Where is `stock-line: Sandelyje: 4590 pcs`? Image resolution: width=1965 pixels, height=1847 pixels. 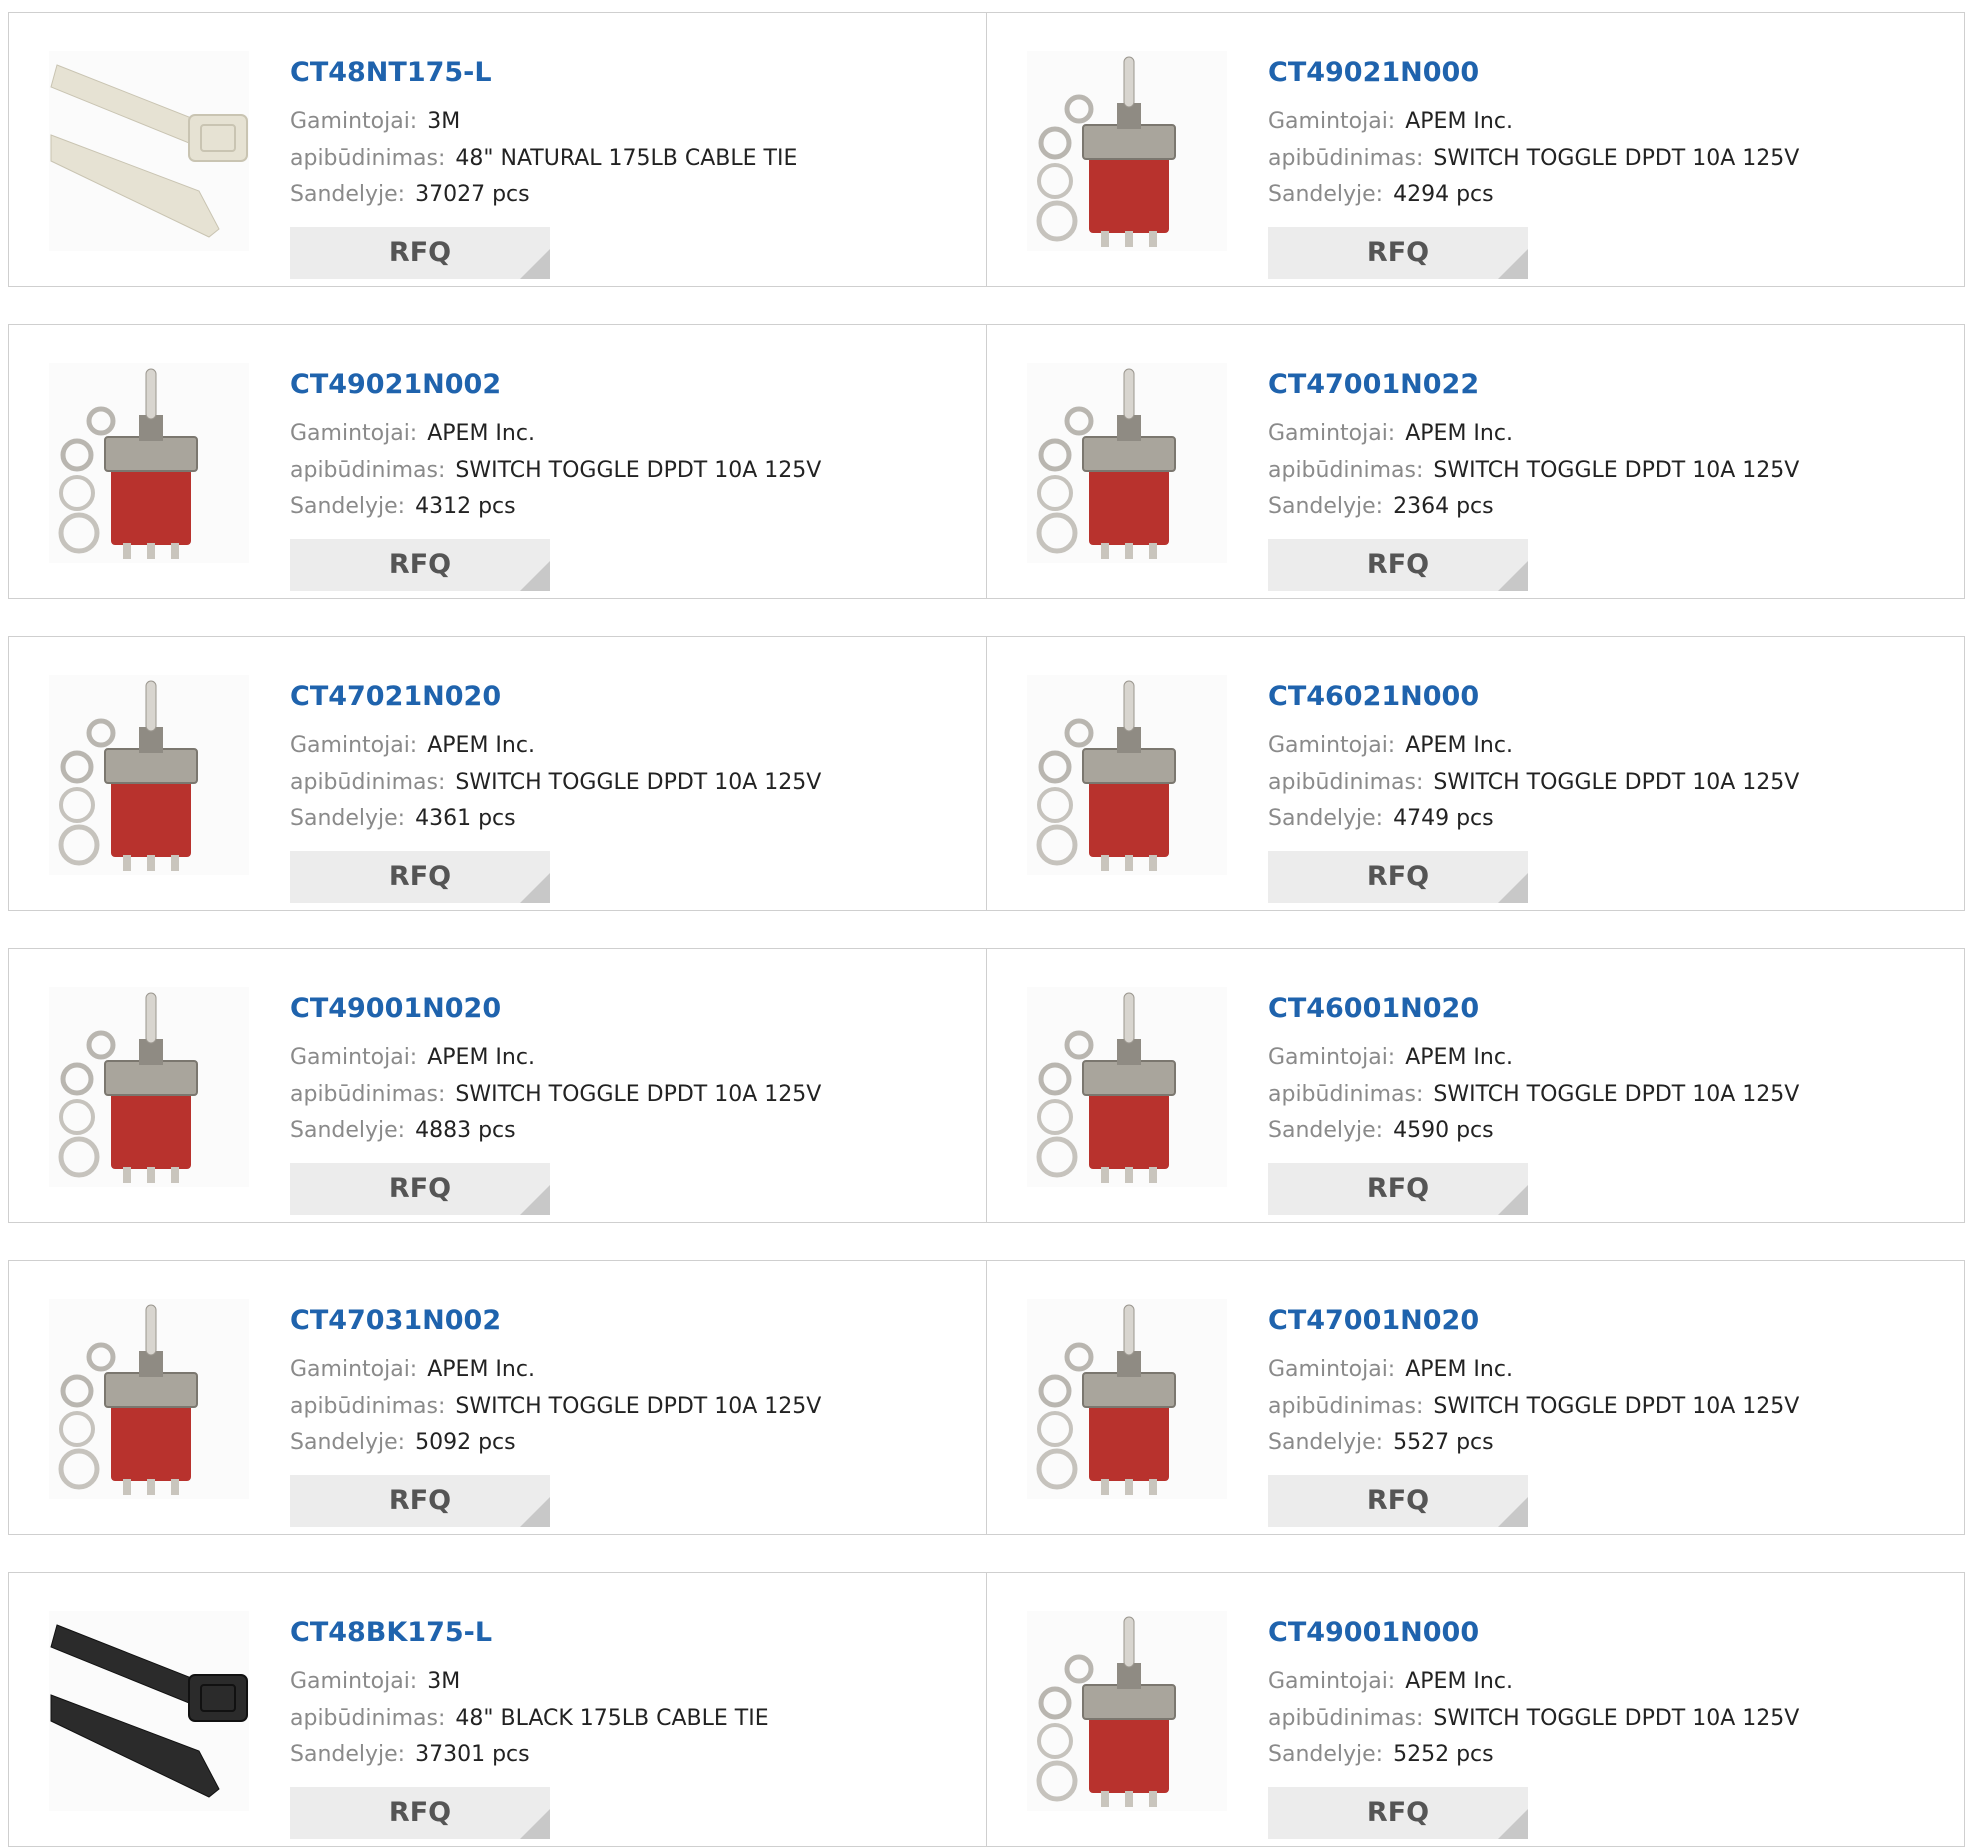
stock-line: Sandelyje: 4590 pcs is located at coordinates (1381, 1130).